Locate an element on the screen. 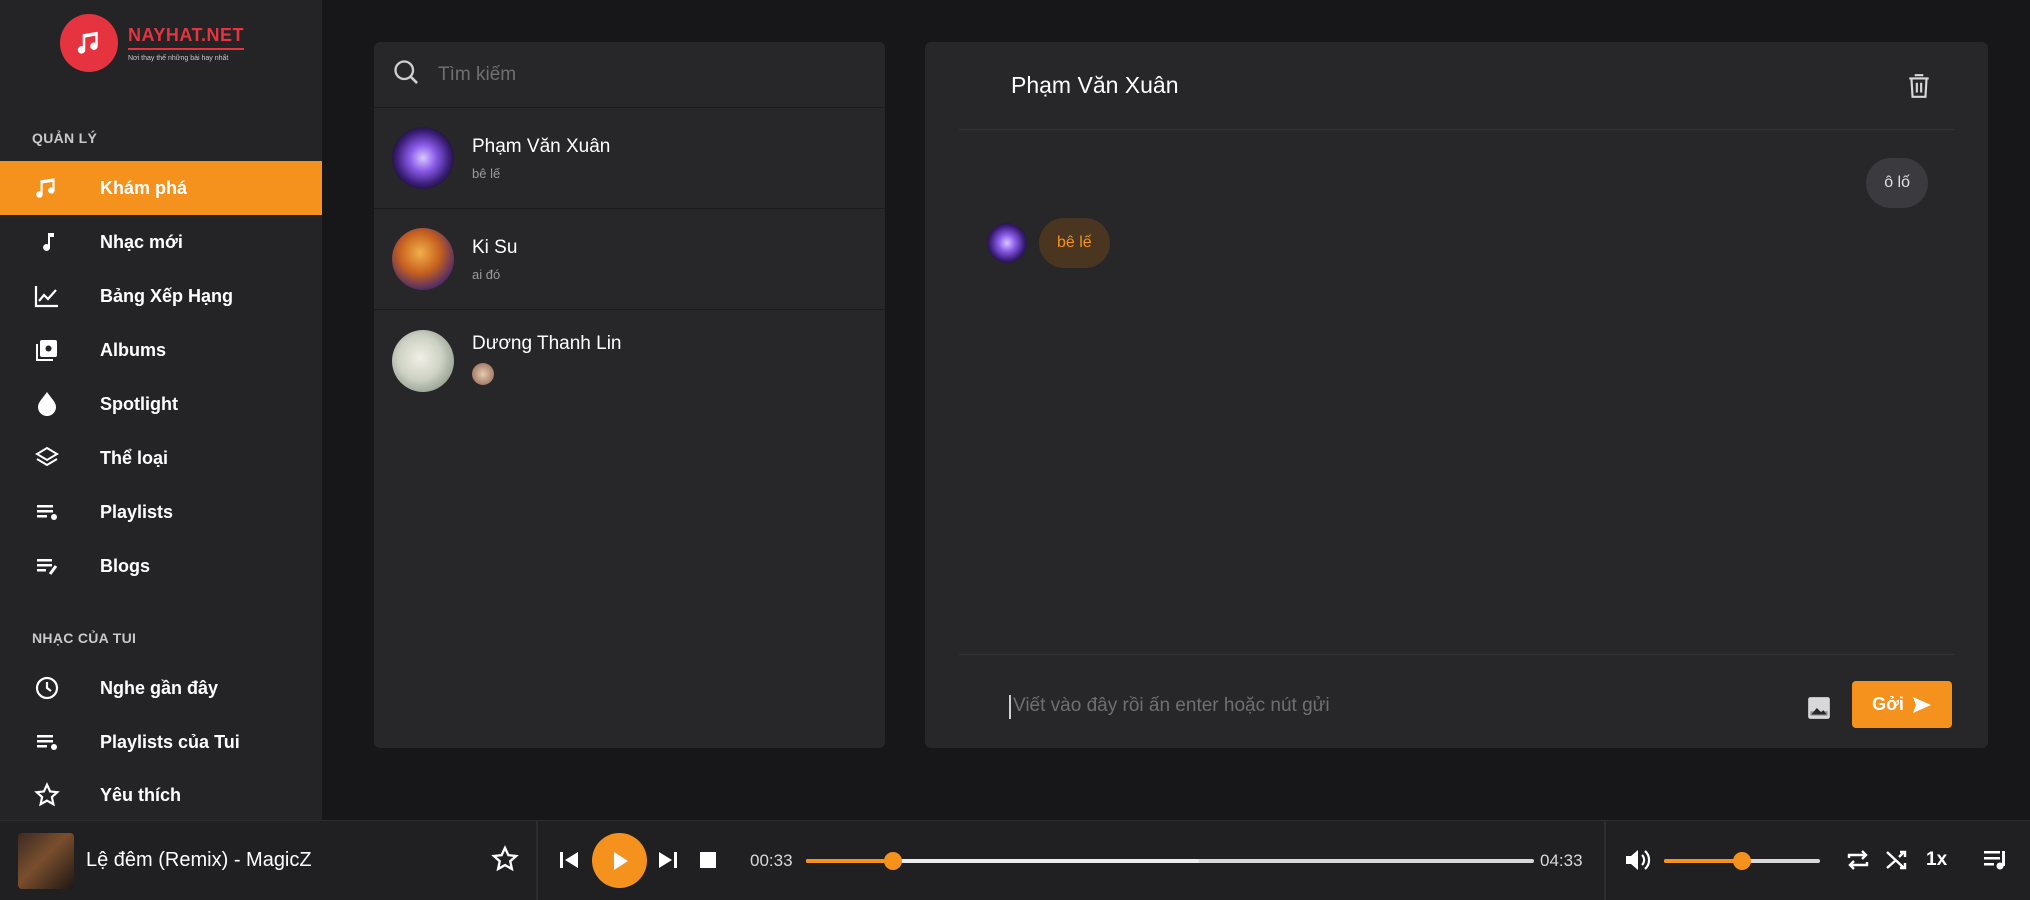  sidebar-item-new-music: Nhạc mới is located at coordinates (161, 242).